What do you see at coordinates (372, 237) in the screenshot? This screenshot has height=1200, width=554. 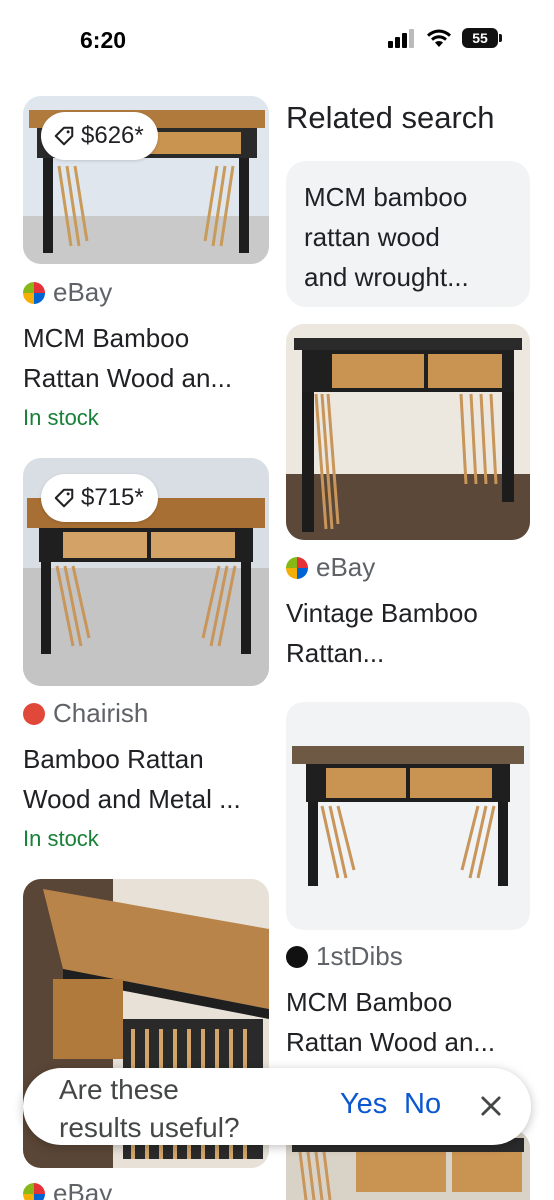 I see `chip-line: rattan wood` at bounding box center [372, 237].